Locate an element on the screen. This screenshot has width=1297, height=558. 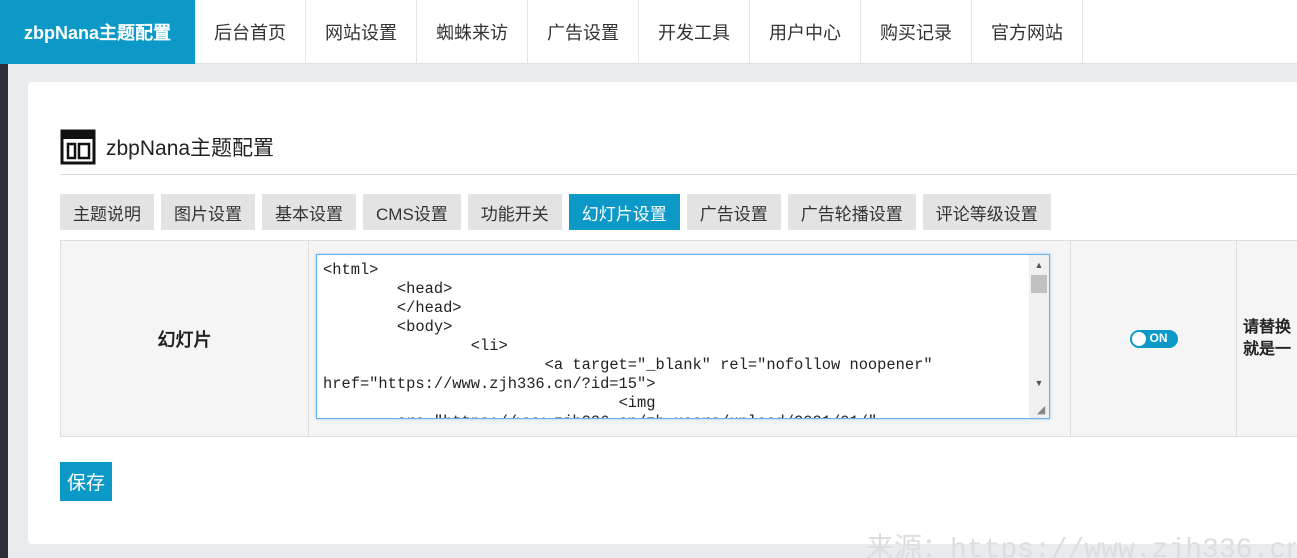
tab-ad-settings: 广告设置 is located at coordinates (733, 212).